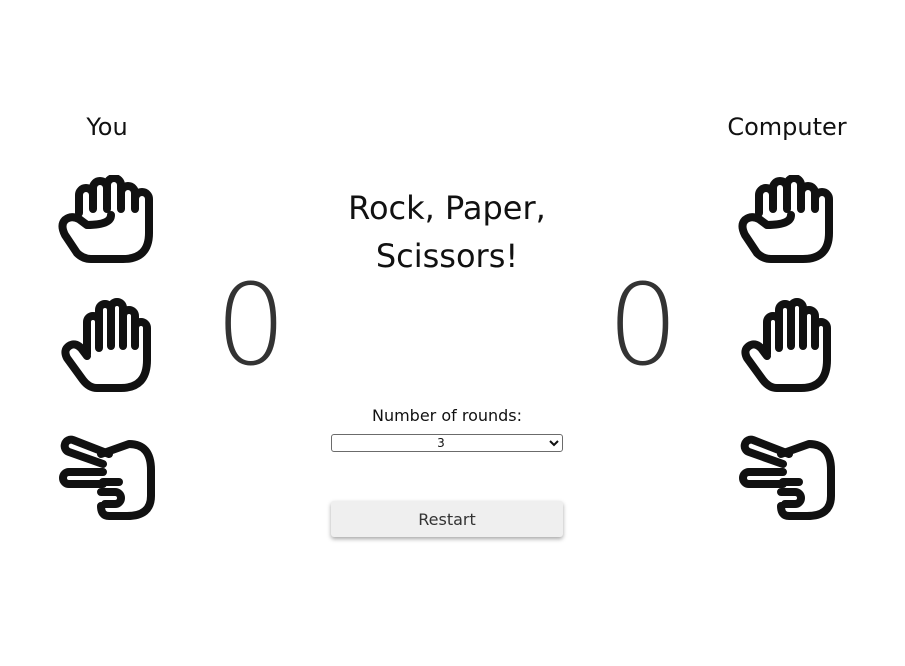  What do you see at coordinates (447, 232) in the screenshot?
I see `game-title: Rock, Paper, Scissors!` at bounding box center [447, 232].